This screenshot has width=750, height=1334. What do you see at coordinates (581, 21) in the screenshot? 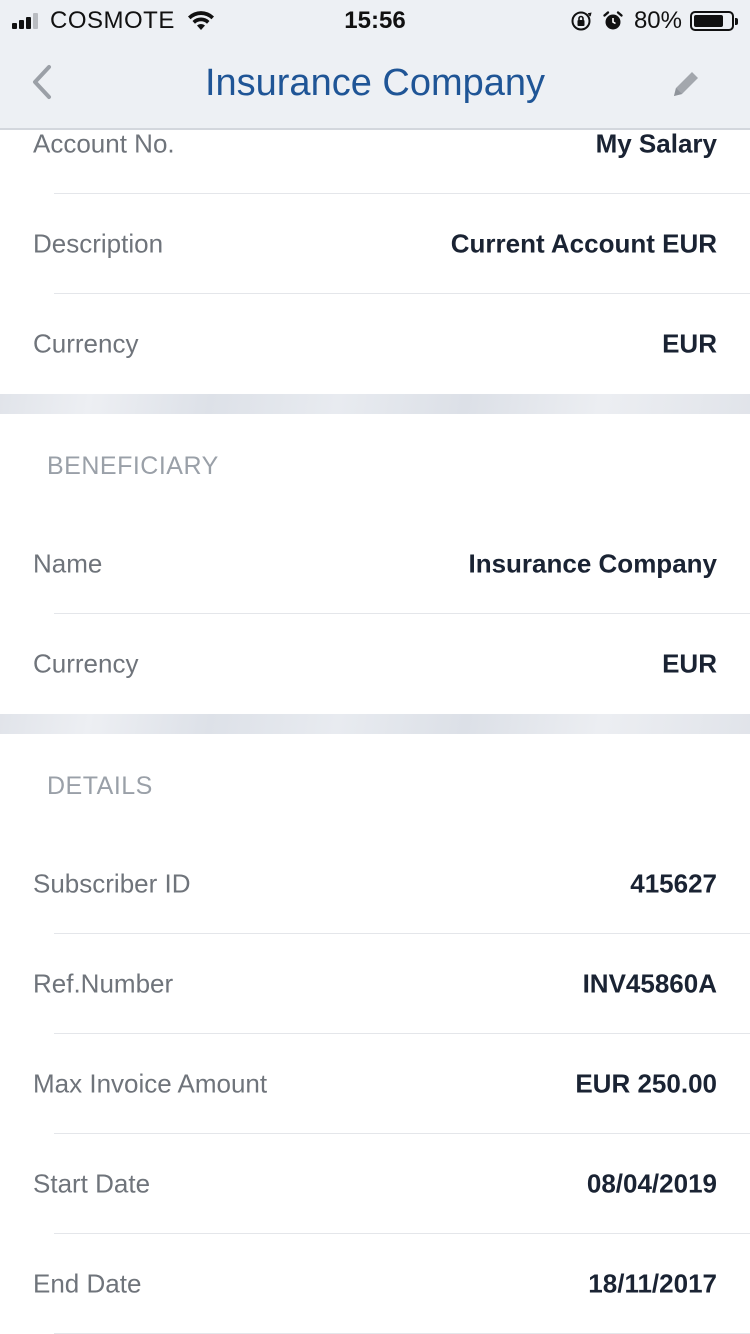
I see `rotation-lock-icon` at bounding box center [581, 21].